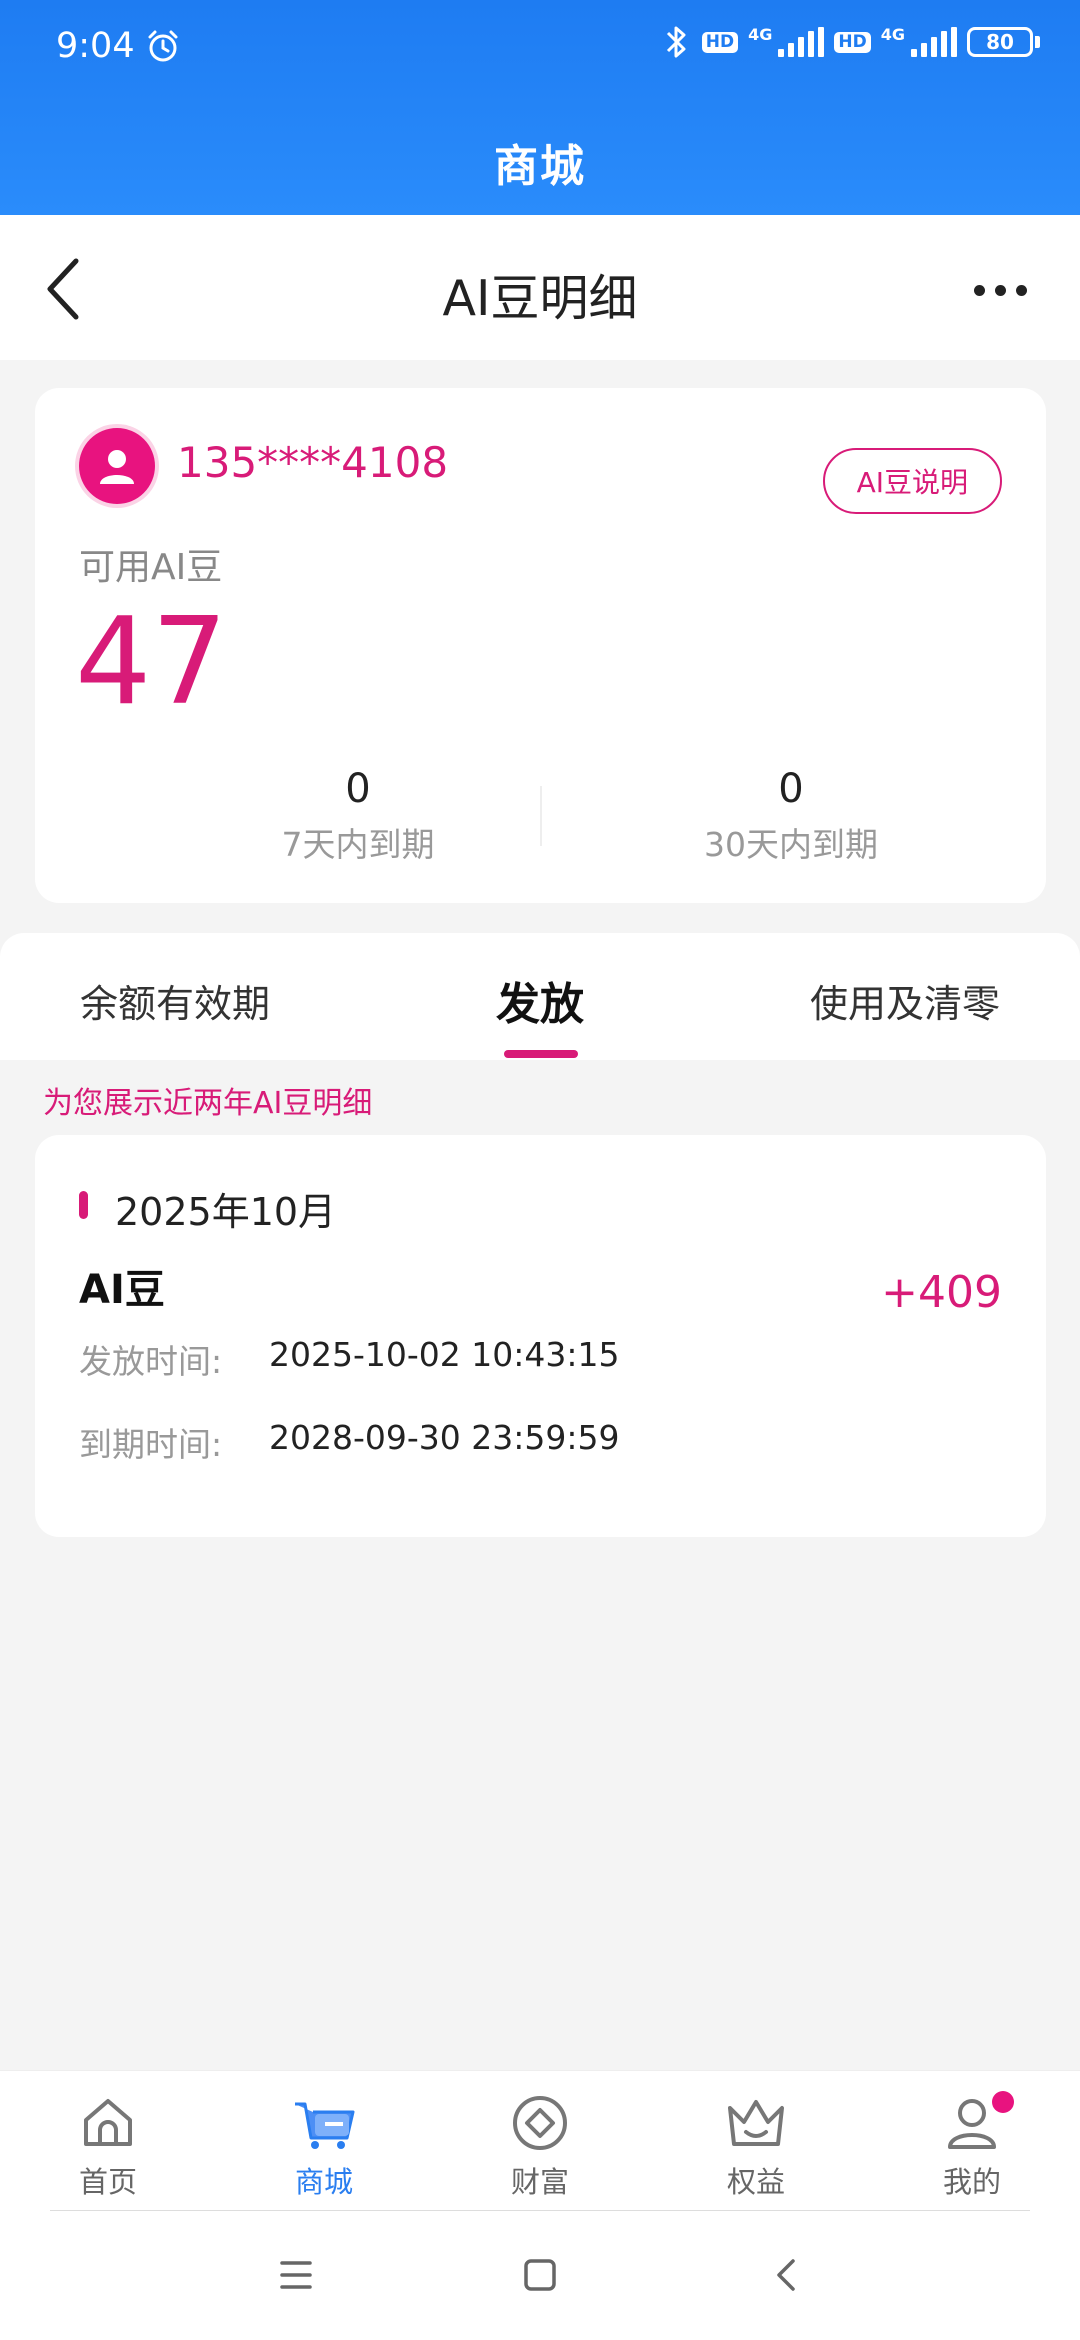 This screenshot has width=1080, height=2340. Describe the element at coordinates (313, 462) in the screenshot. I see `phone-number: 135****4108` at that location.